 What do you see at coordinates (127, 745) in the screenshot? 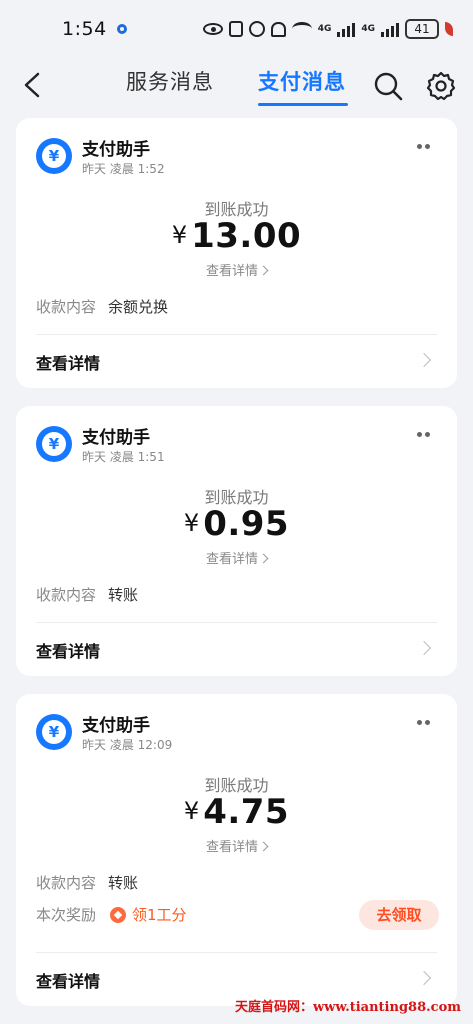
I see `message-time: 昨天 凌晨 12:09` at bounding box center [127, 745].